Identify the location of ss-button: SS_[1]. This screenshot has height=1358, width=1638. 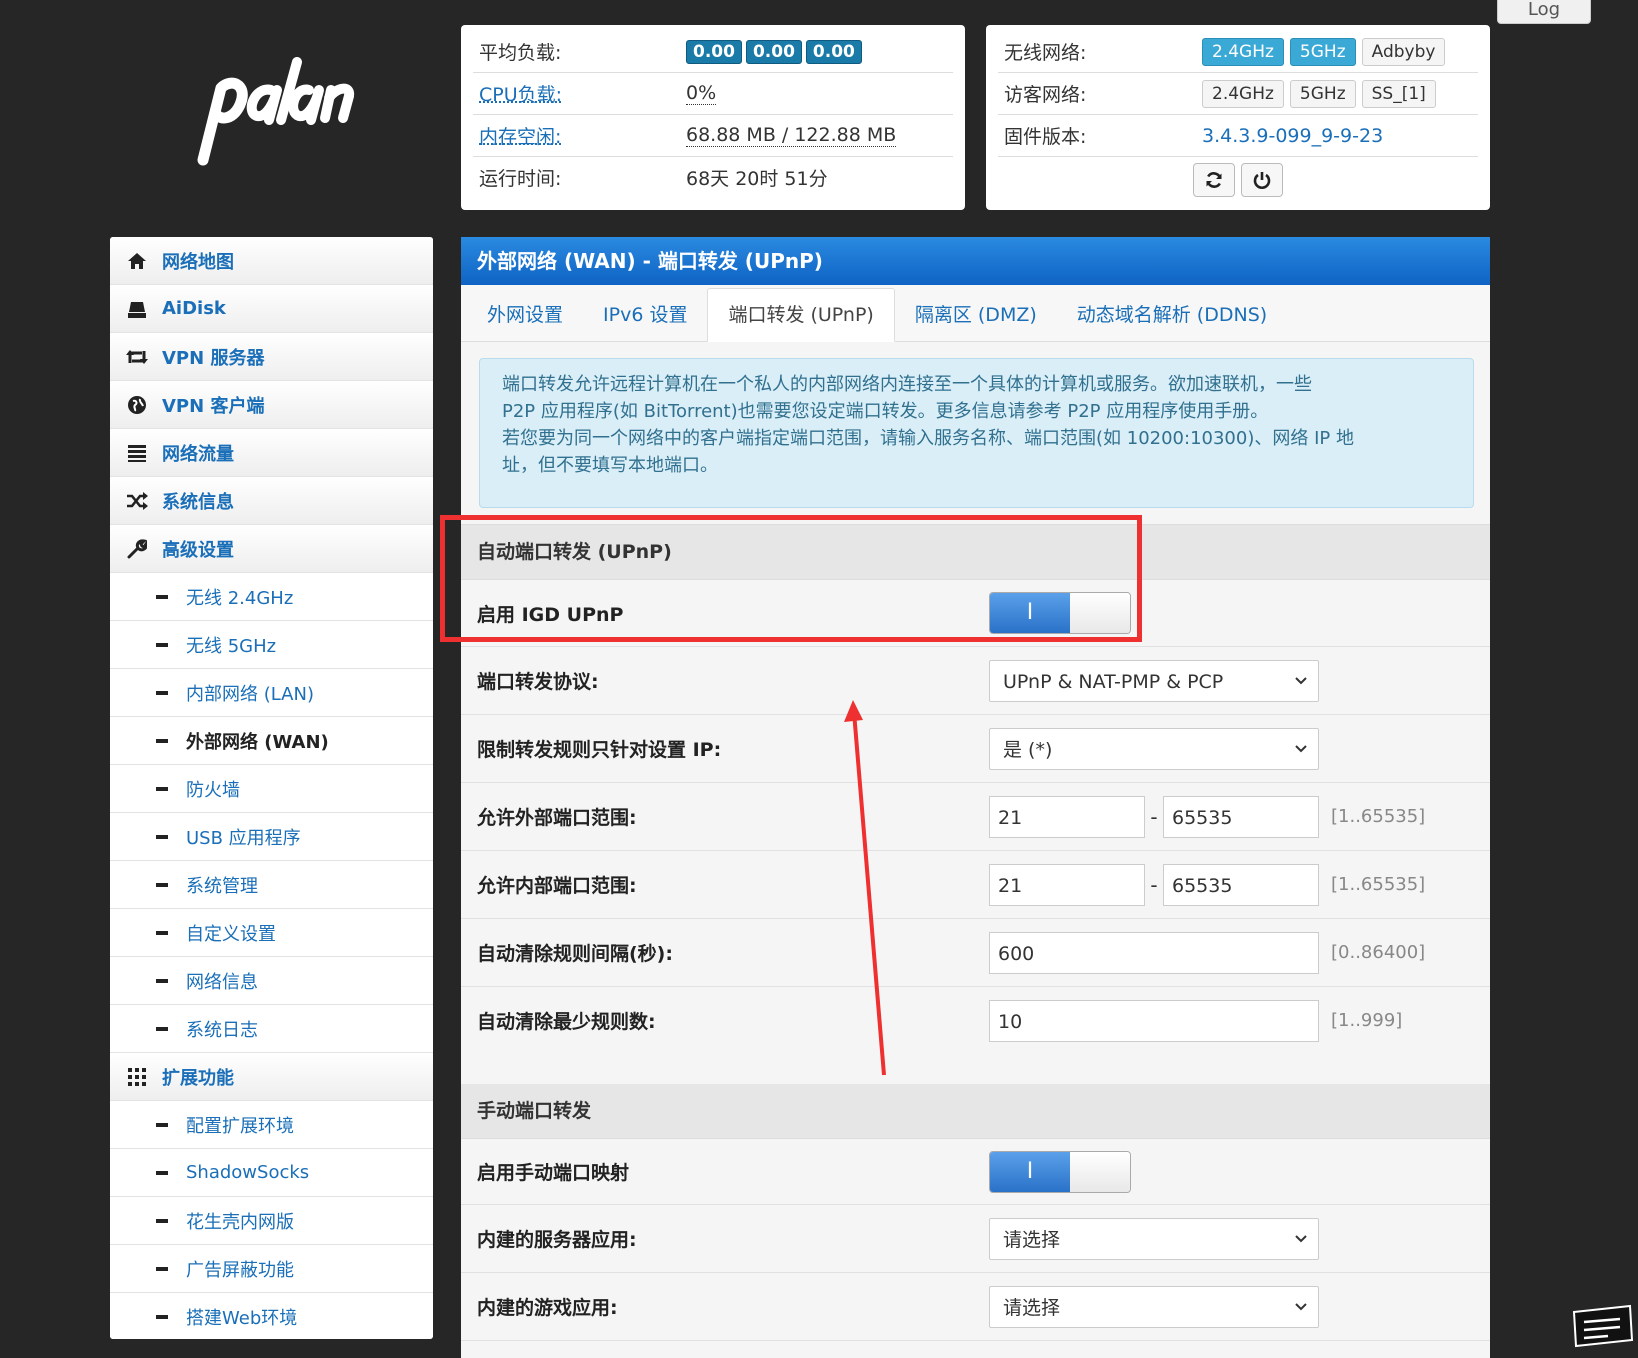
(1398, 93).